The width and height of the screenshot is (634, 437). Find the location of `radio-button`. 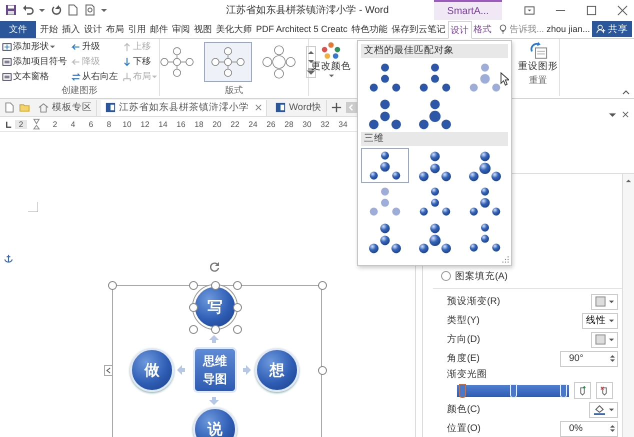

radio-button is located at coordinates (446, 276).